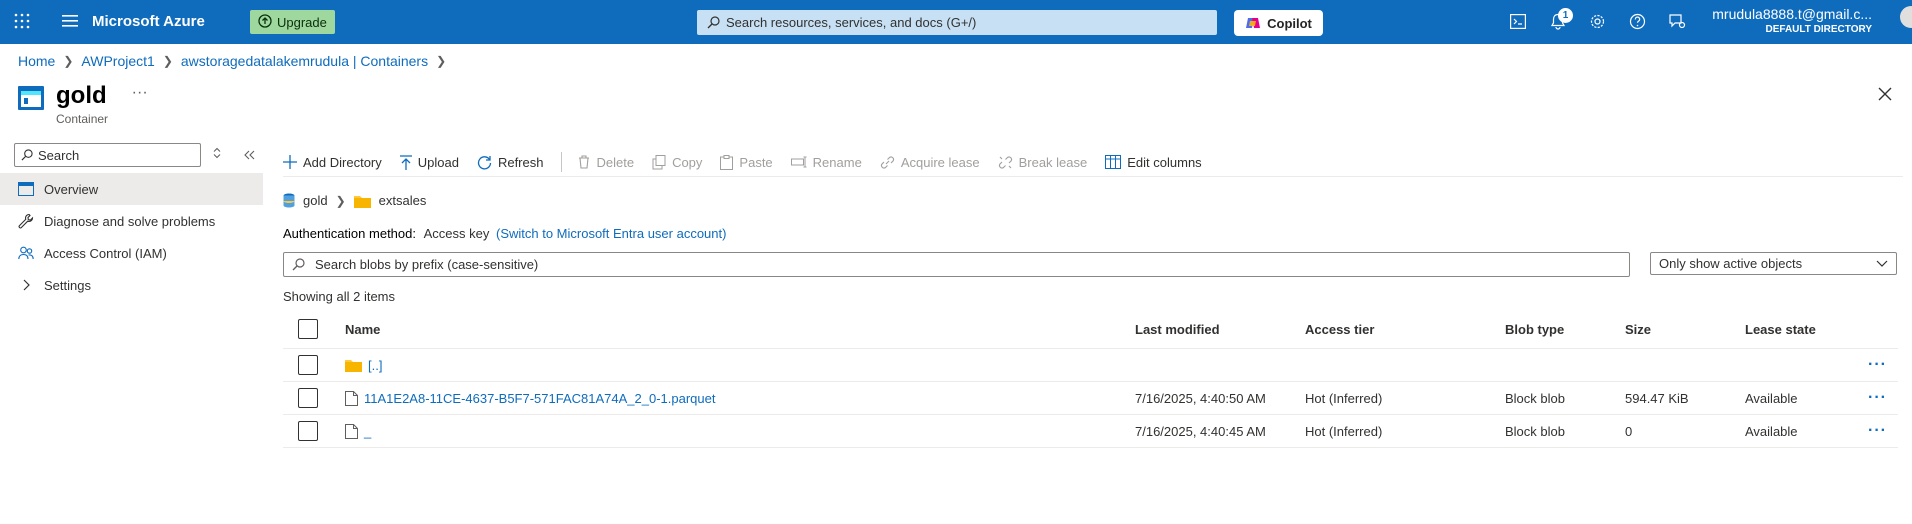  I want to click on select-all-checkbox, so click(308, 329).